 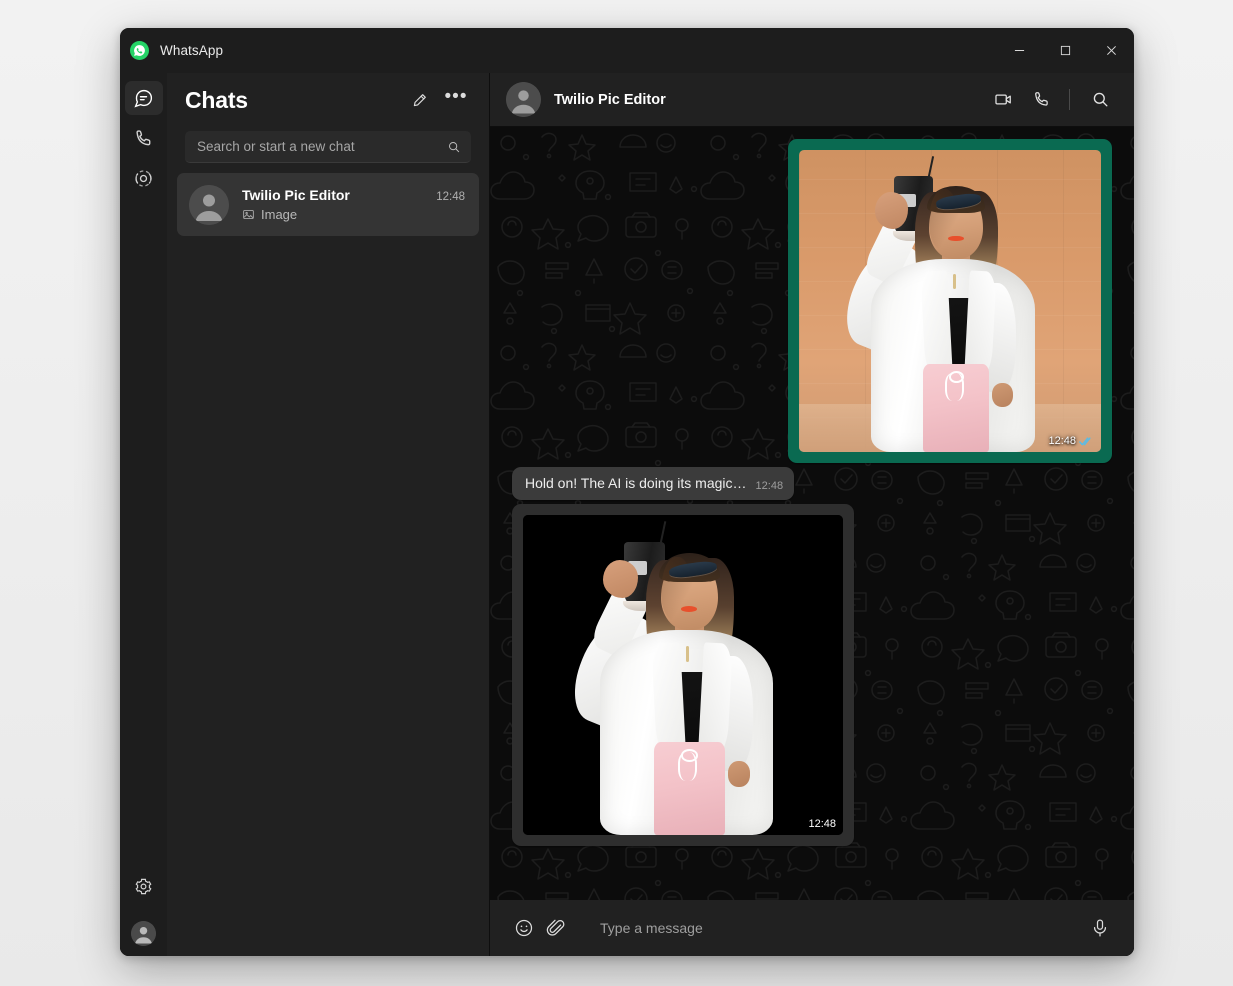 I want to click on list-item-texts: Twilio Pic Editor 12:48 Image, so click(x=353, y=204).